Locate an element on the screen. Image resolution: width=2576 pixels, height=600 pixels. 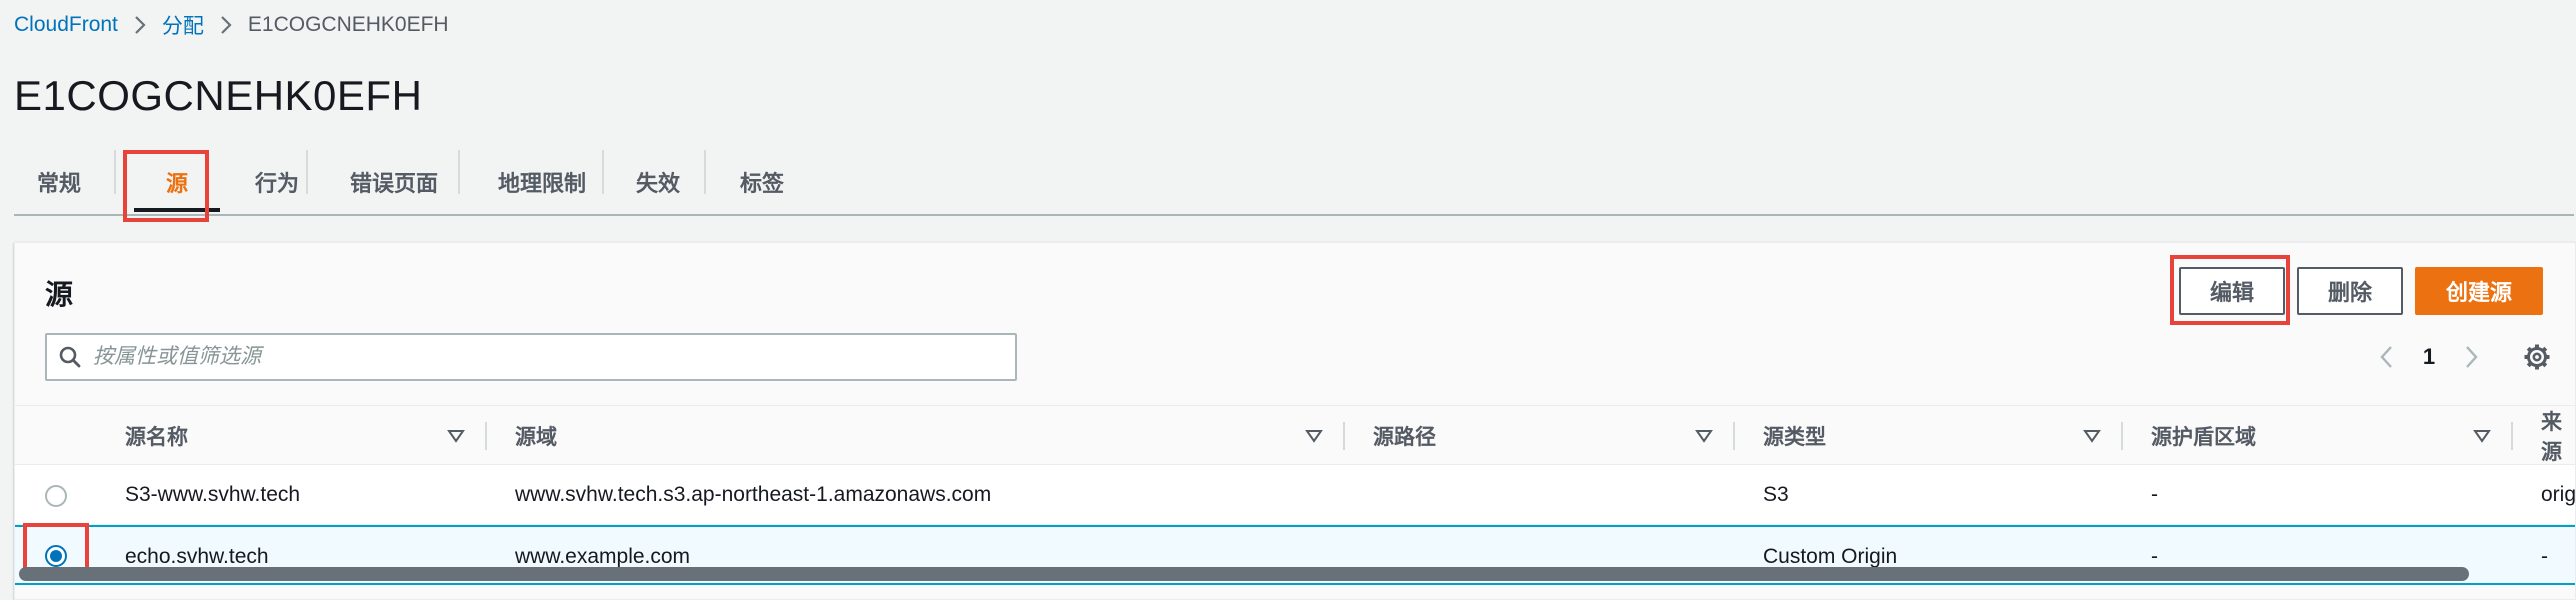
filter-search is located at coordinates (531, 357).